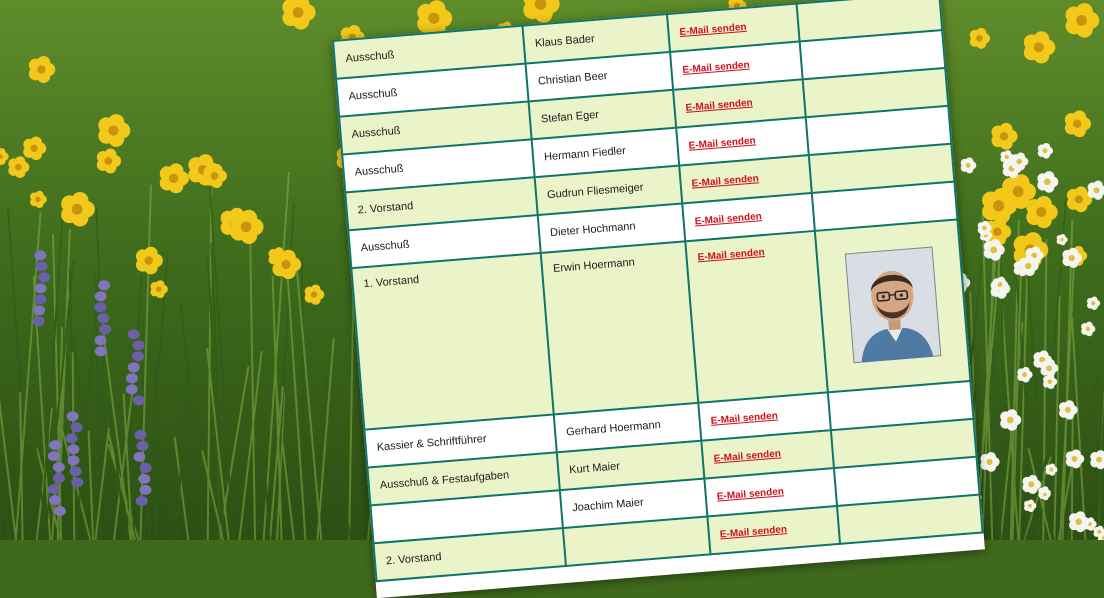 The height and width of the screenshot is (598, 1104). What do you see at coordinates (155, 451) in the screenshot?
I see `grass-blade` at bounding box center [155, 451].